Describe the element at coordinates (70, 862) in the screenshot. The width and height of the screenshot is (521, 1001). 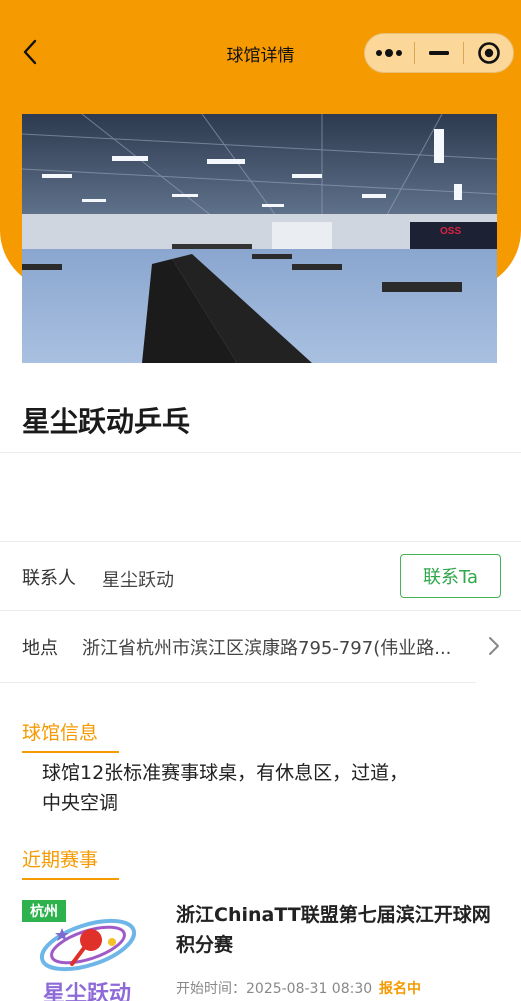
I see `recent-events-title: 近期赛事` at that location.